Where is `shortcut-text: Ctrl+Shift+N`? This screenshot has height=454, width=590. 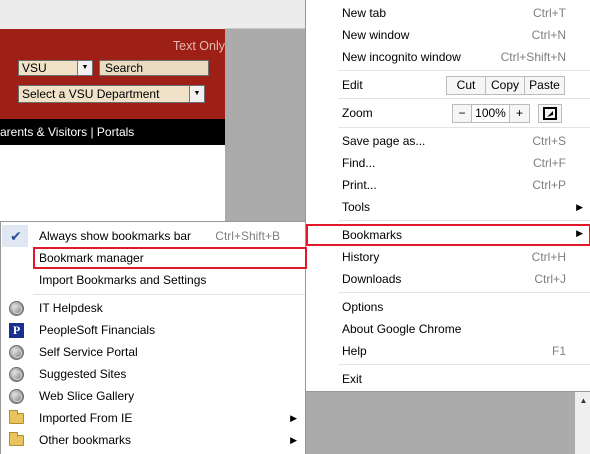 shortcut-text: Ctrl+Shift+N is located at coordinates (533, 57).